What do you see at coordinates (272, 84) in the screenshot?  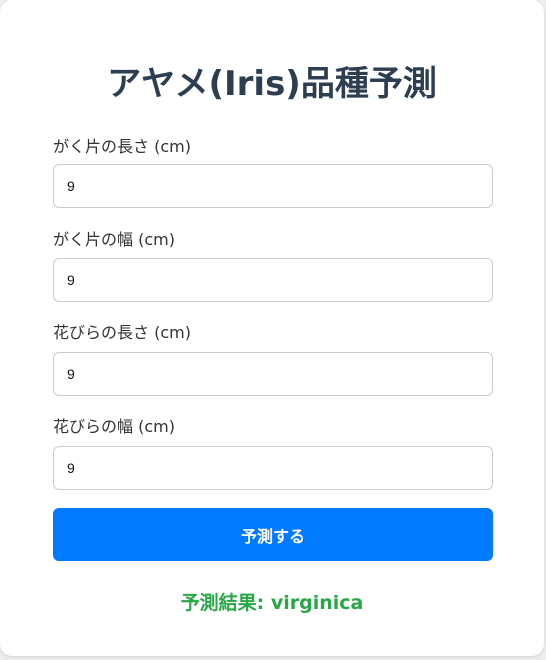 I see `page-title: アヤメ(Iris)品種予測` at bounding box center [272, 84].